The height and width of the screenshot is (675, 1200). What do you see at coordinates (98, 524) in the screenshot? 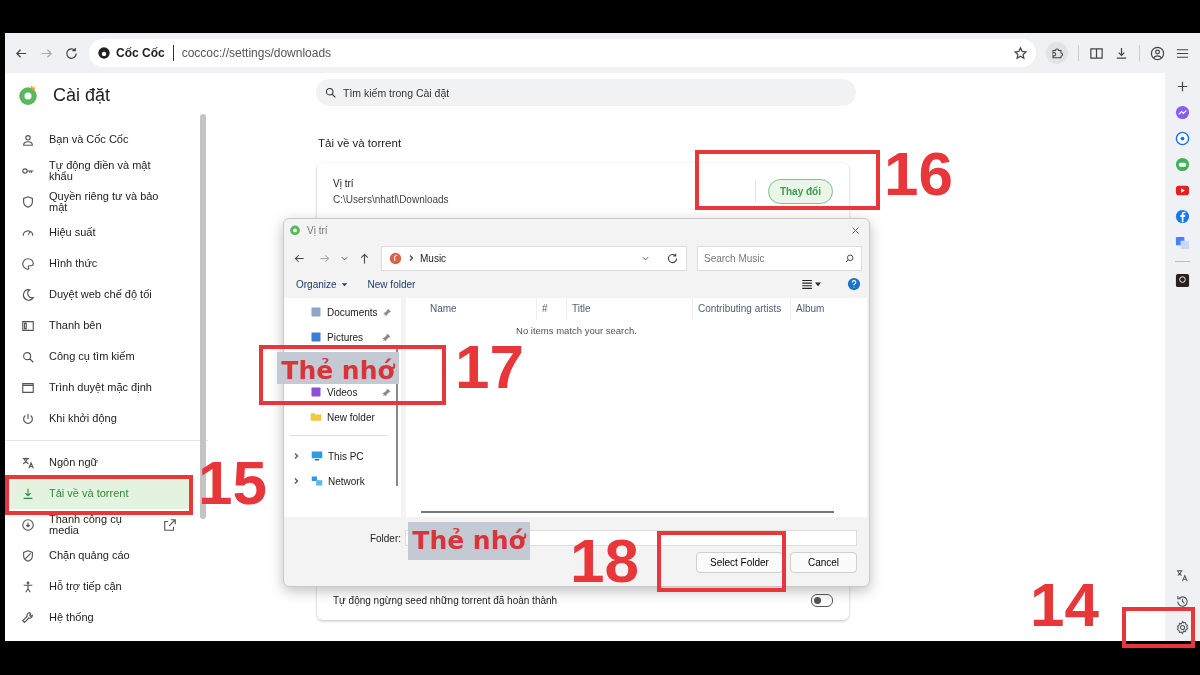
I see `sidebar-item: Thanh công cụ media` at bounding box center [98, 524].